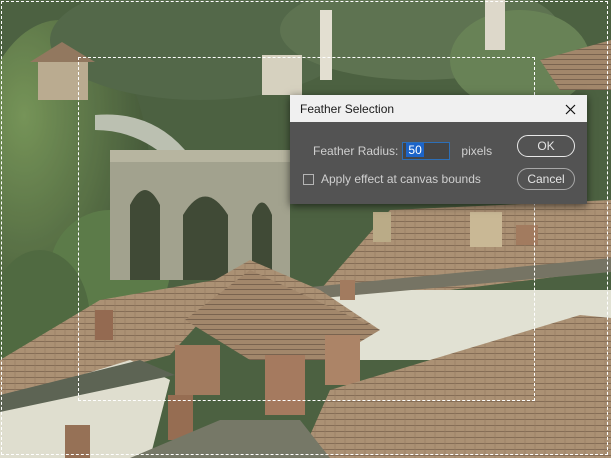  I want to click on feather-radius-label: Feather Radius:, so click(356, 151).